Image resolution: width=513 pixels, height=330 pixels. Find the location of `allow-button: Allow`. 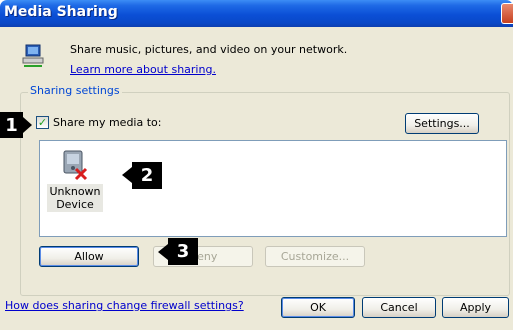

allow-button: Allow is located at coordinates (89, 256).